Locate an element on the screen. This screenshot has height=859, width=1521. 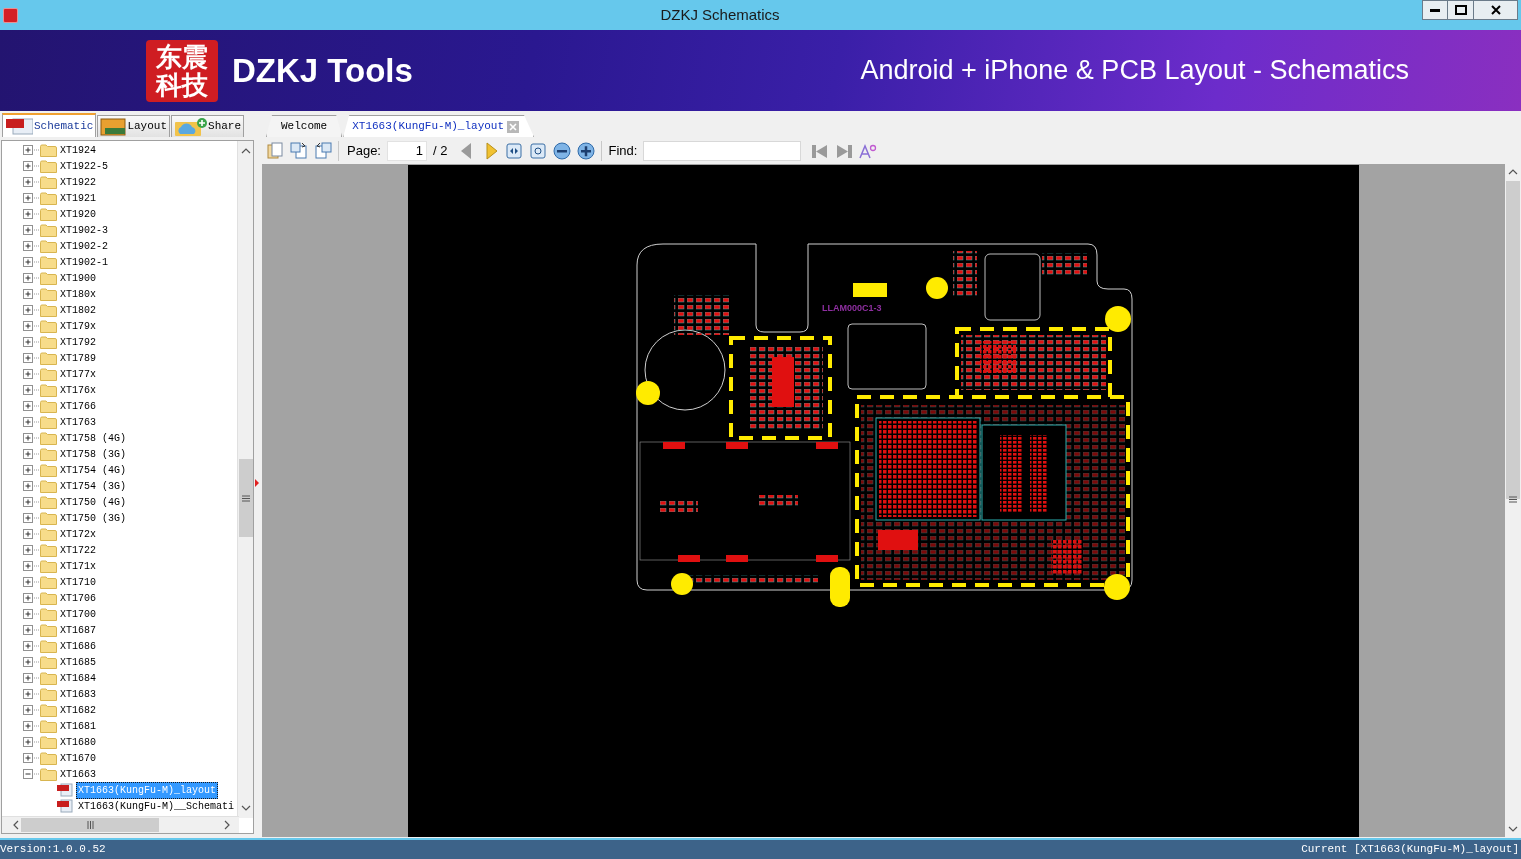
sidebar-tab: Share is located at coordinates (208, 126).